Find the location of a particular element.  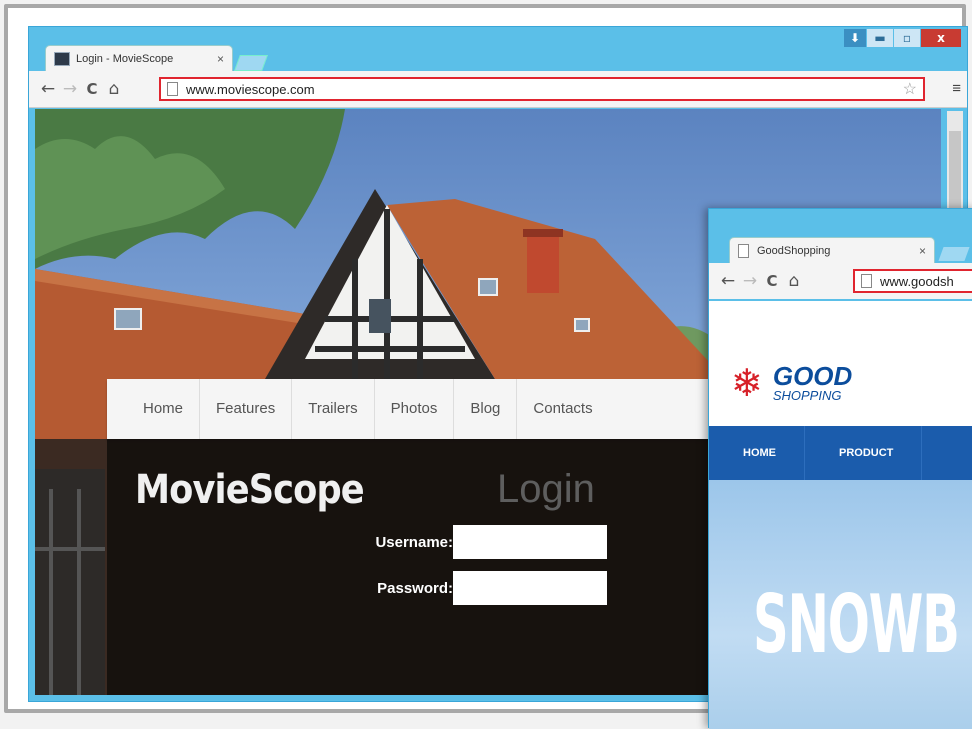

shop-nav-product: PRODUCT is located at coordinates (864, 453).